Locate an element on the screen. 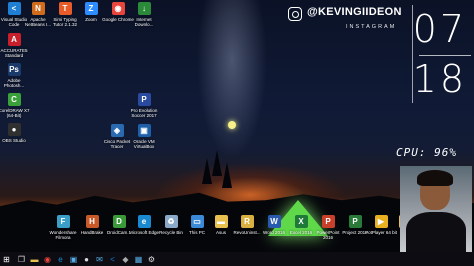 The width and height of the screenshot is (474, 266). recycle-bin-icon: ♻ is located at coordinates (171, 221).